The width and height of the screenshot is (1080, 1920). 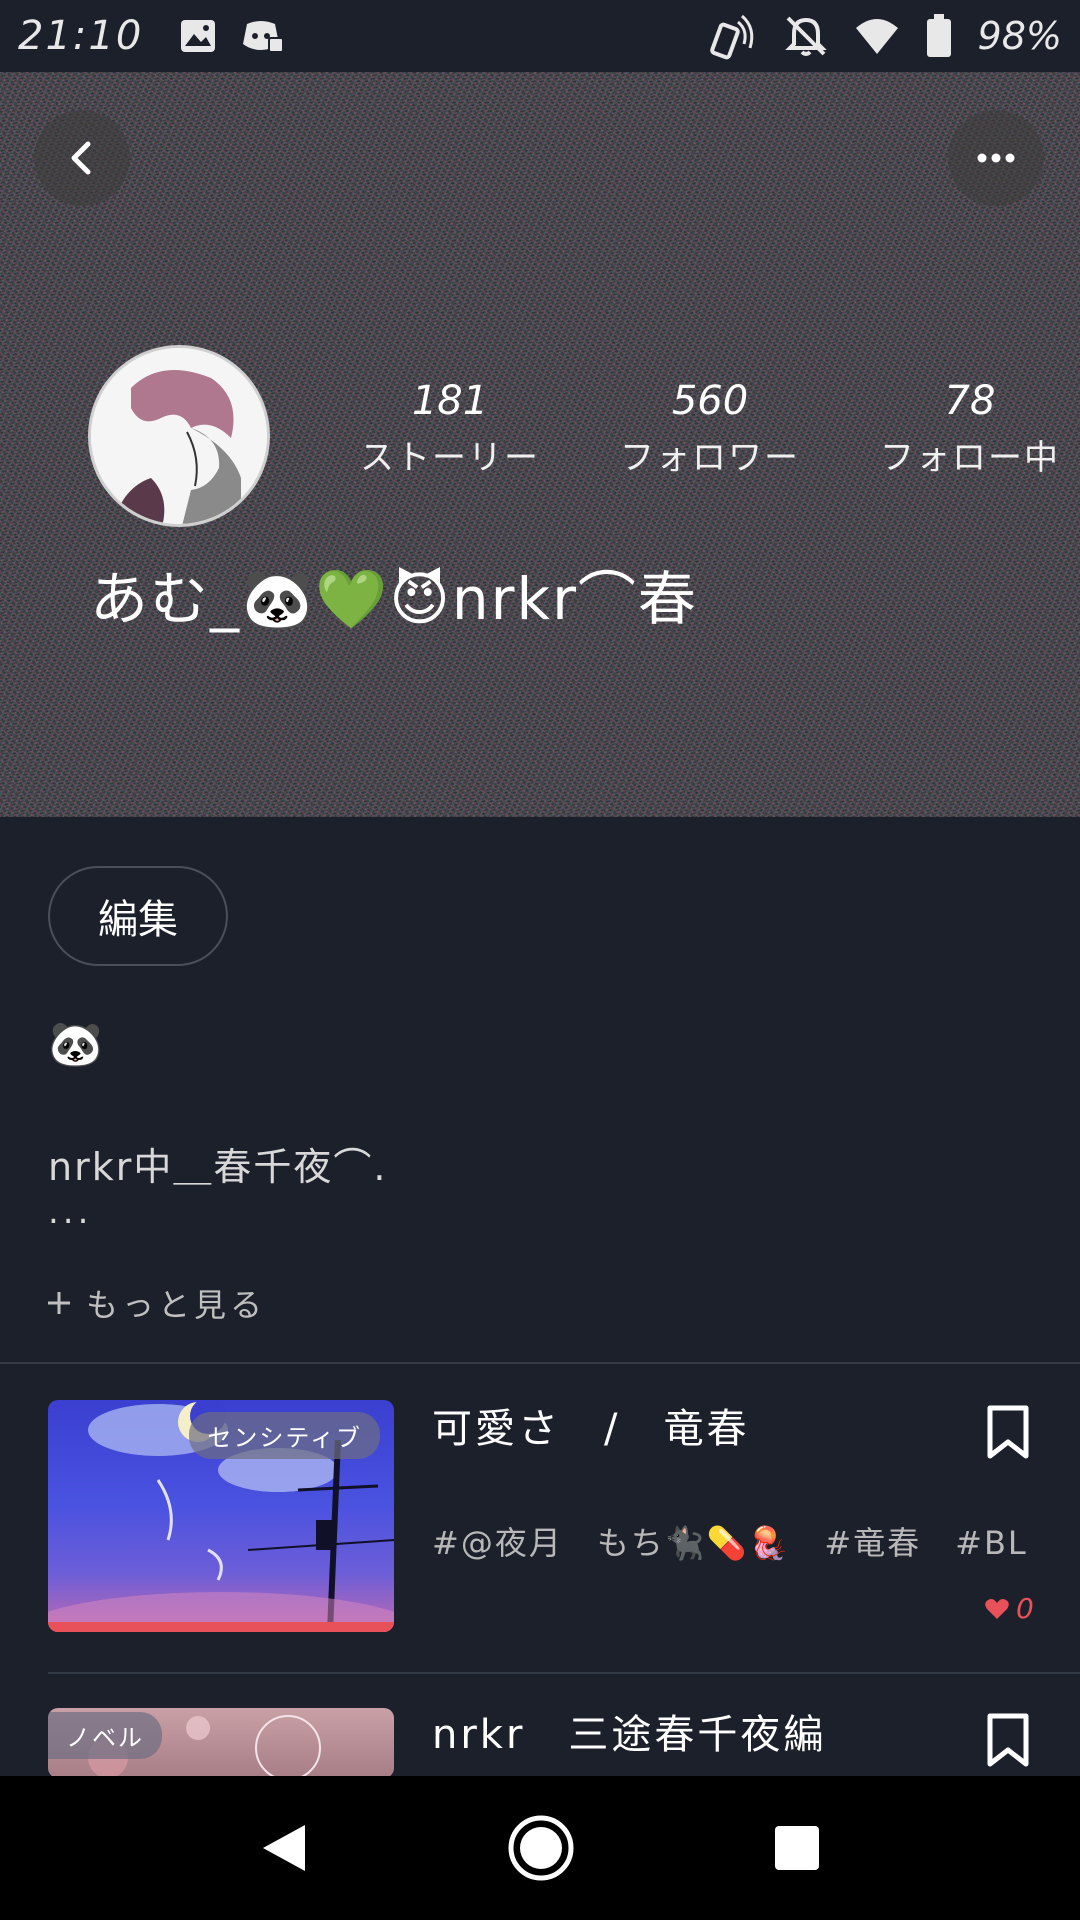 I want to click on status-left-icons, so click(x=232, y=36).